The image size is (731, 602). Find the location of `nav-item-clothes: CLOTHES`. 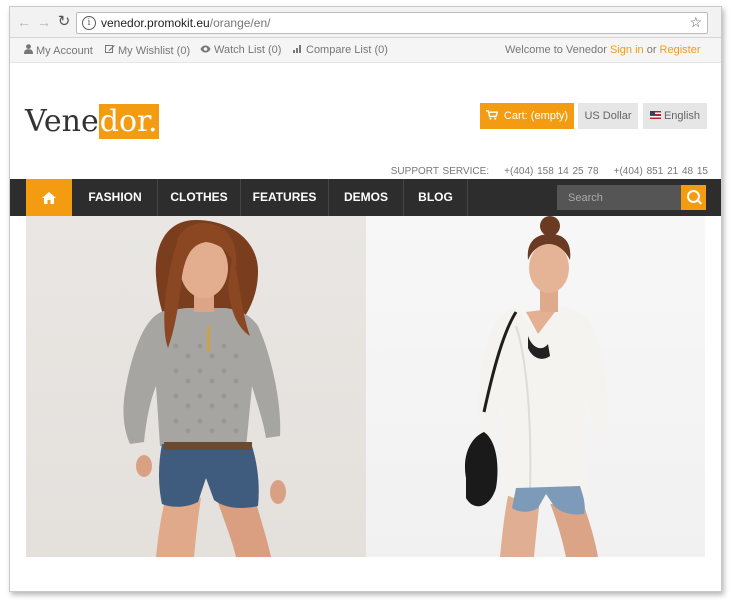

nav-item-clothes: CLOTHES is located at coordinates (199, 197).